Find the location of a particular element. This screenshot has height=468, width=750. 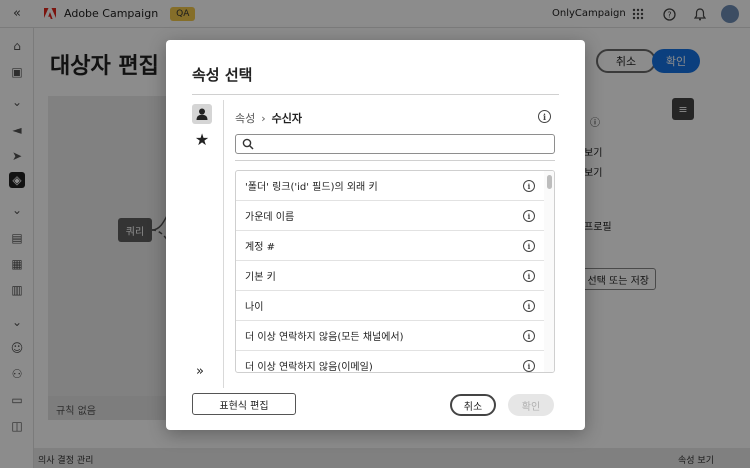

edit-expression-button: 표현식 편집 is located at coordinates (244, 404).